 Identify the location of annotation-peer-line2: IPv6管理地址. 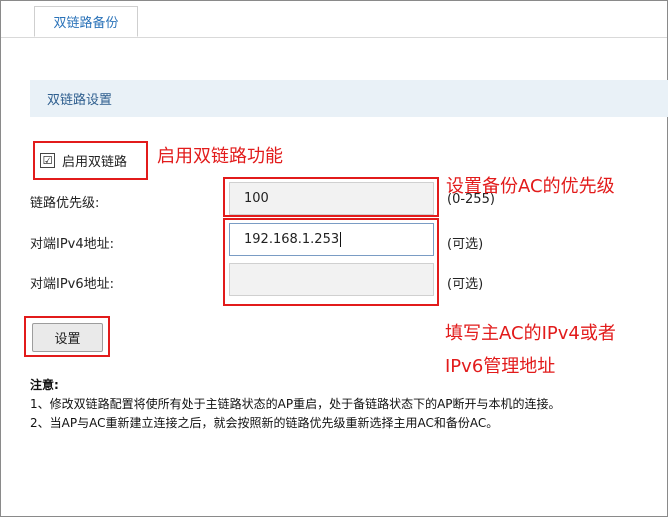
(500, 366).